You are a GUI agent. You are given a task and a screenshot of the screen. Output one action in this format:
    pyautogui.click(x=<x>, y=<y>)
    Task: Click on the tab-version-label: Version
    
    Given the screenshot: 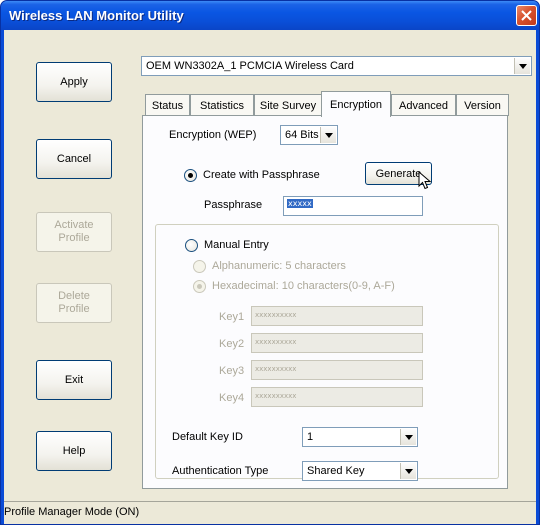 What is the action you would take?
    pyautogui.click(x=482, y=105)
    